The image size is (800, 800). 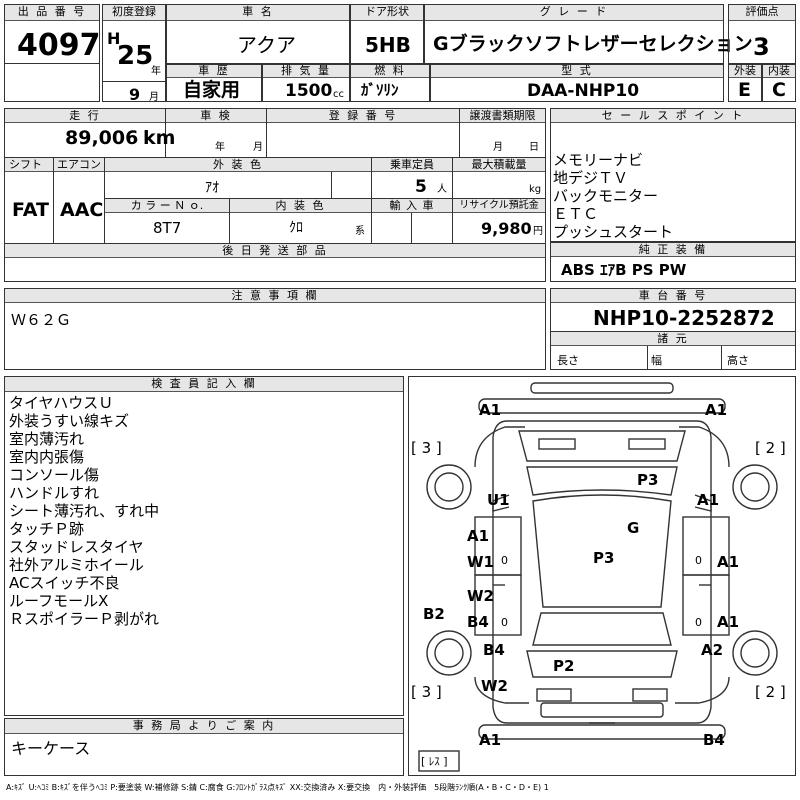 I want to click on damage-mark: A2, so click(x=712, y=650).